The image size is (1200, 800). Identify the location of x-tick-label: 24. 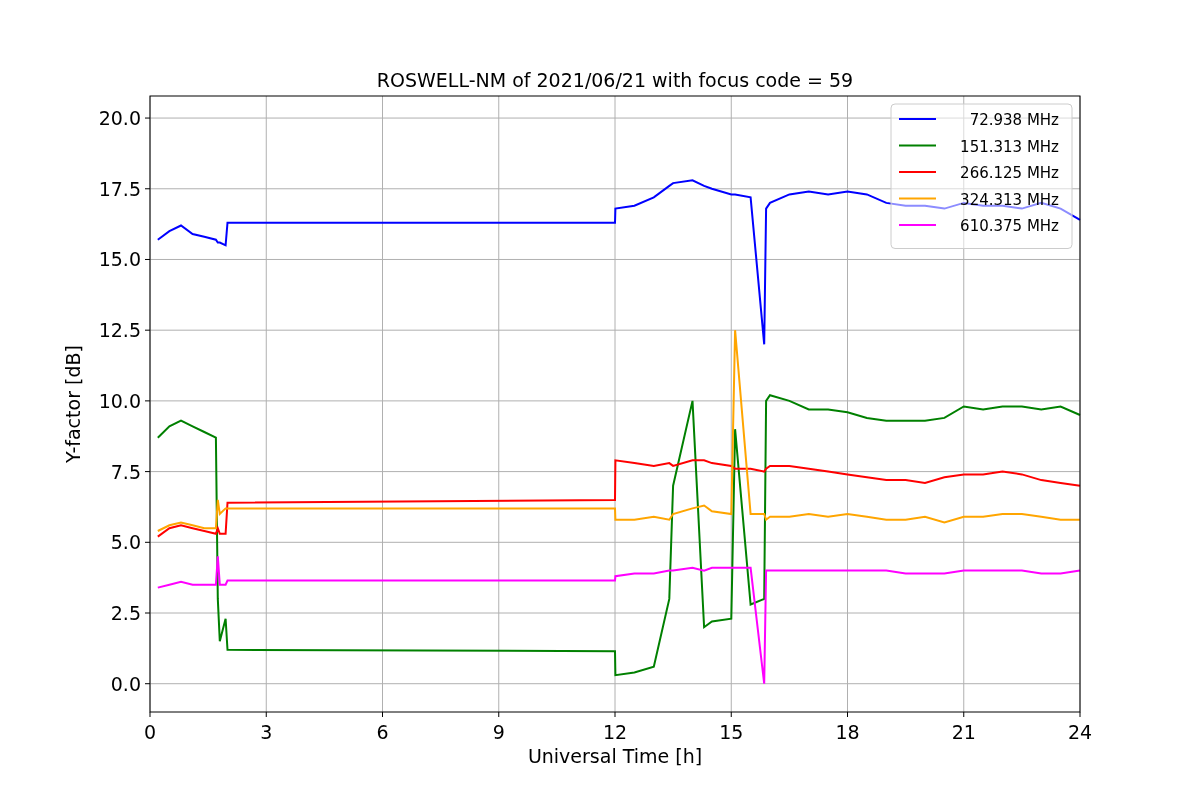
(1080, 732).